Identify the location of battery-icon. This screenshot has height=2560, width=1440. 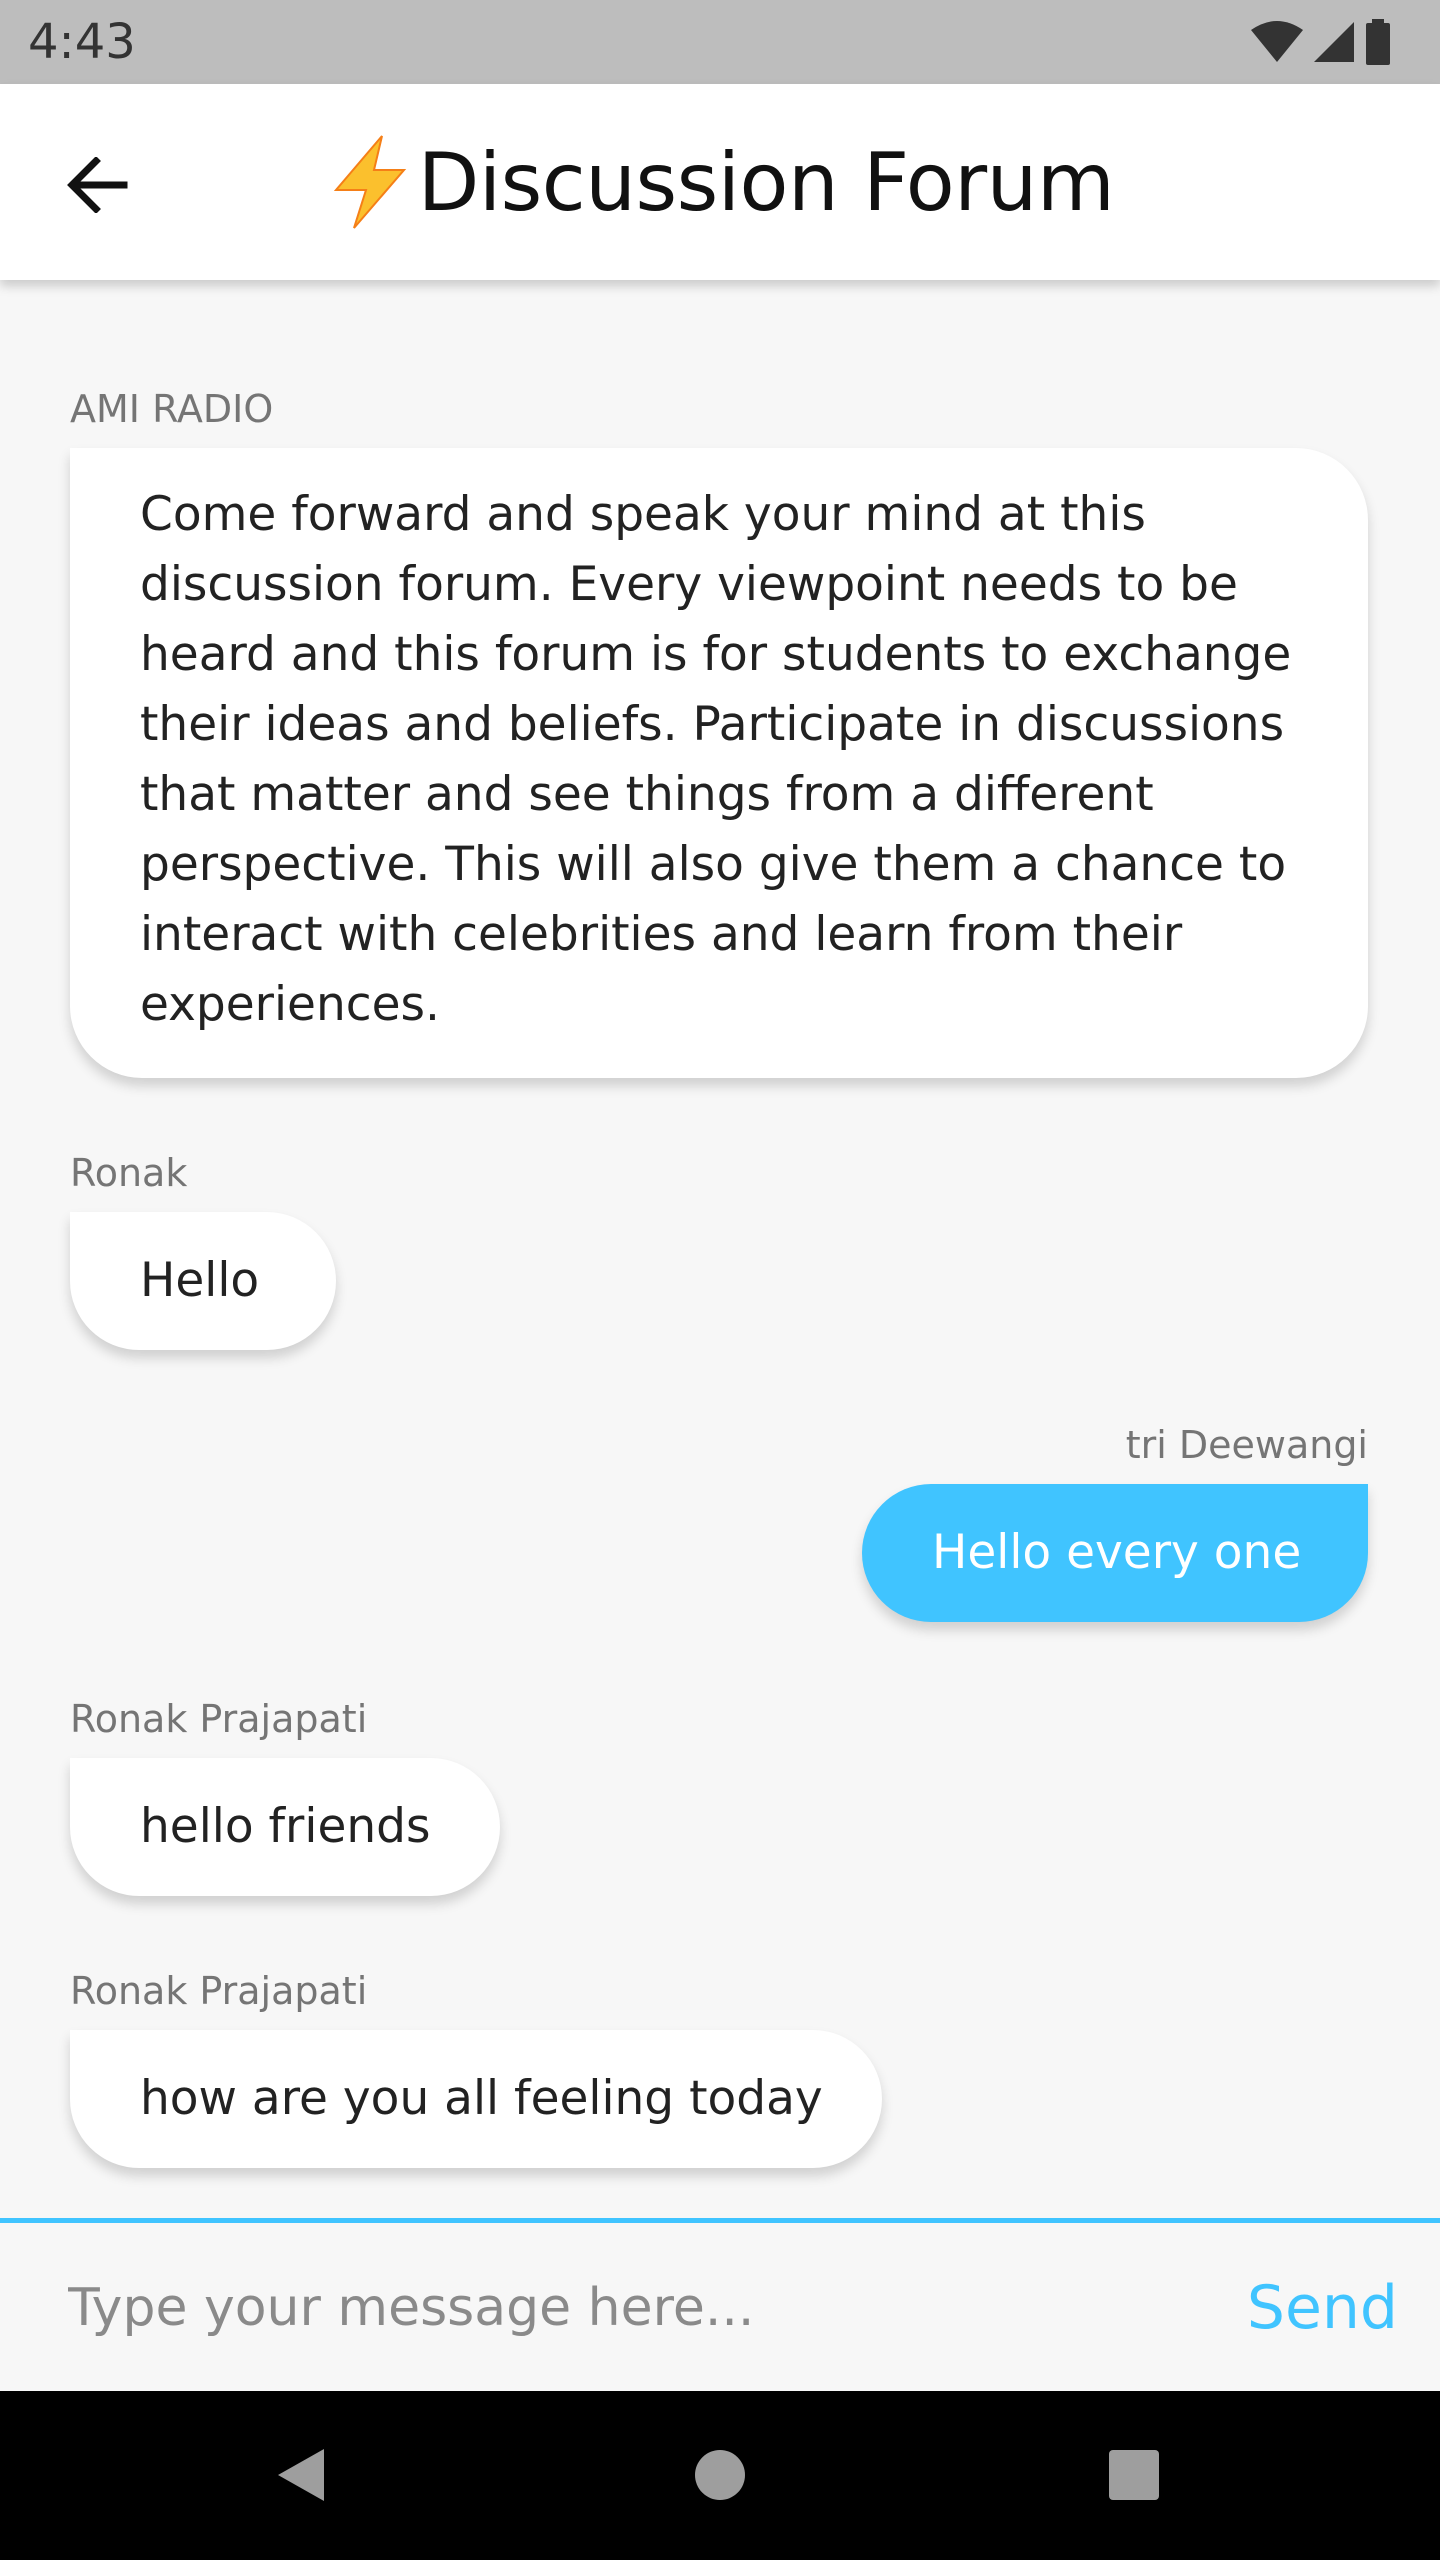
(1378, 42).